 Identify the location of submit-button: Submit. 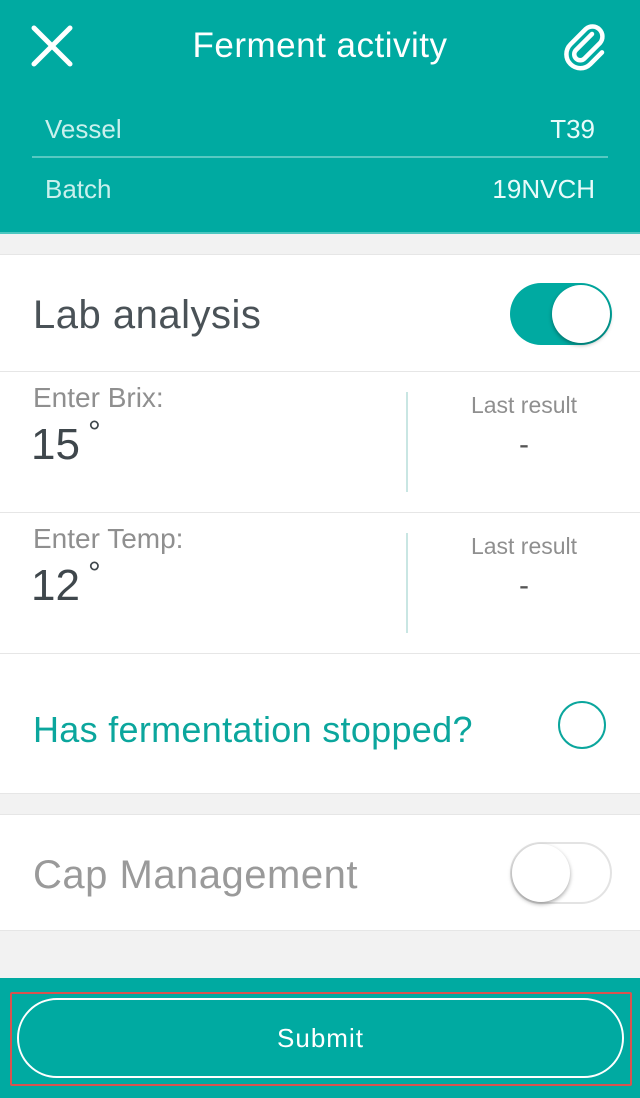
(320, 1038).